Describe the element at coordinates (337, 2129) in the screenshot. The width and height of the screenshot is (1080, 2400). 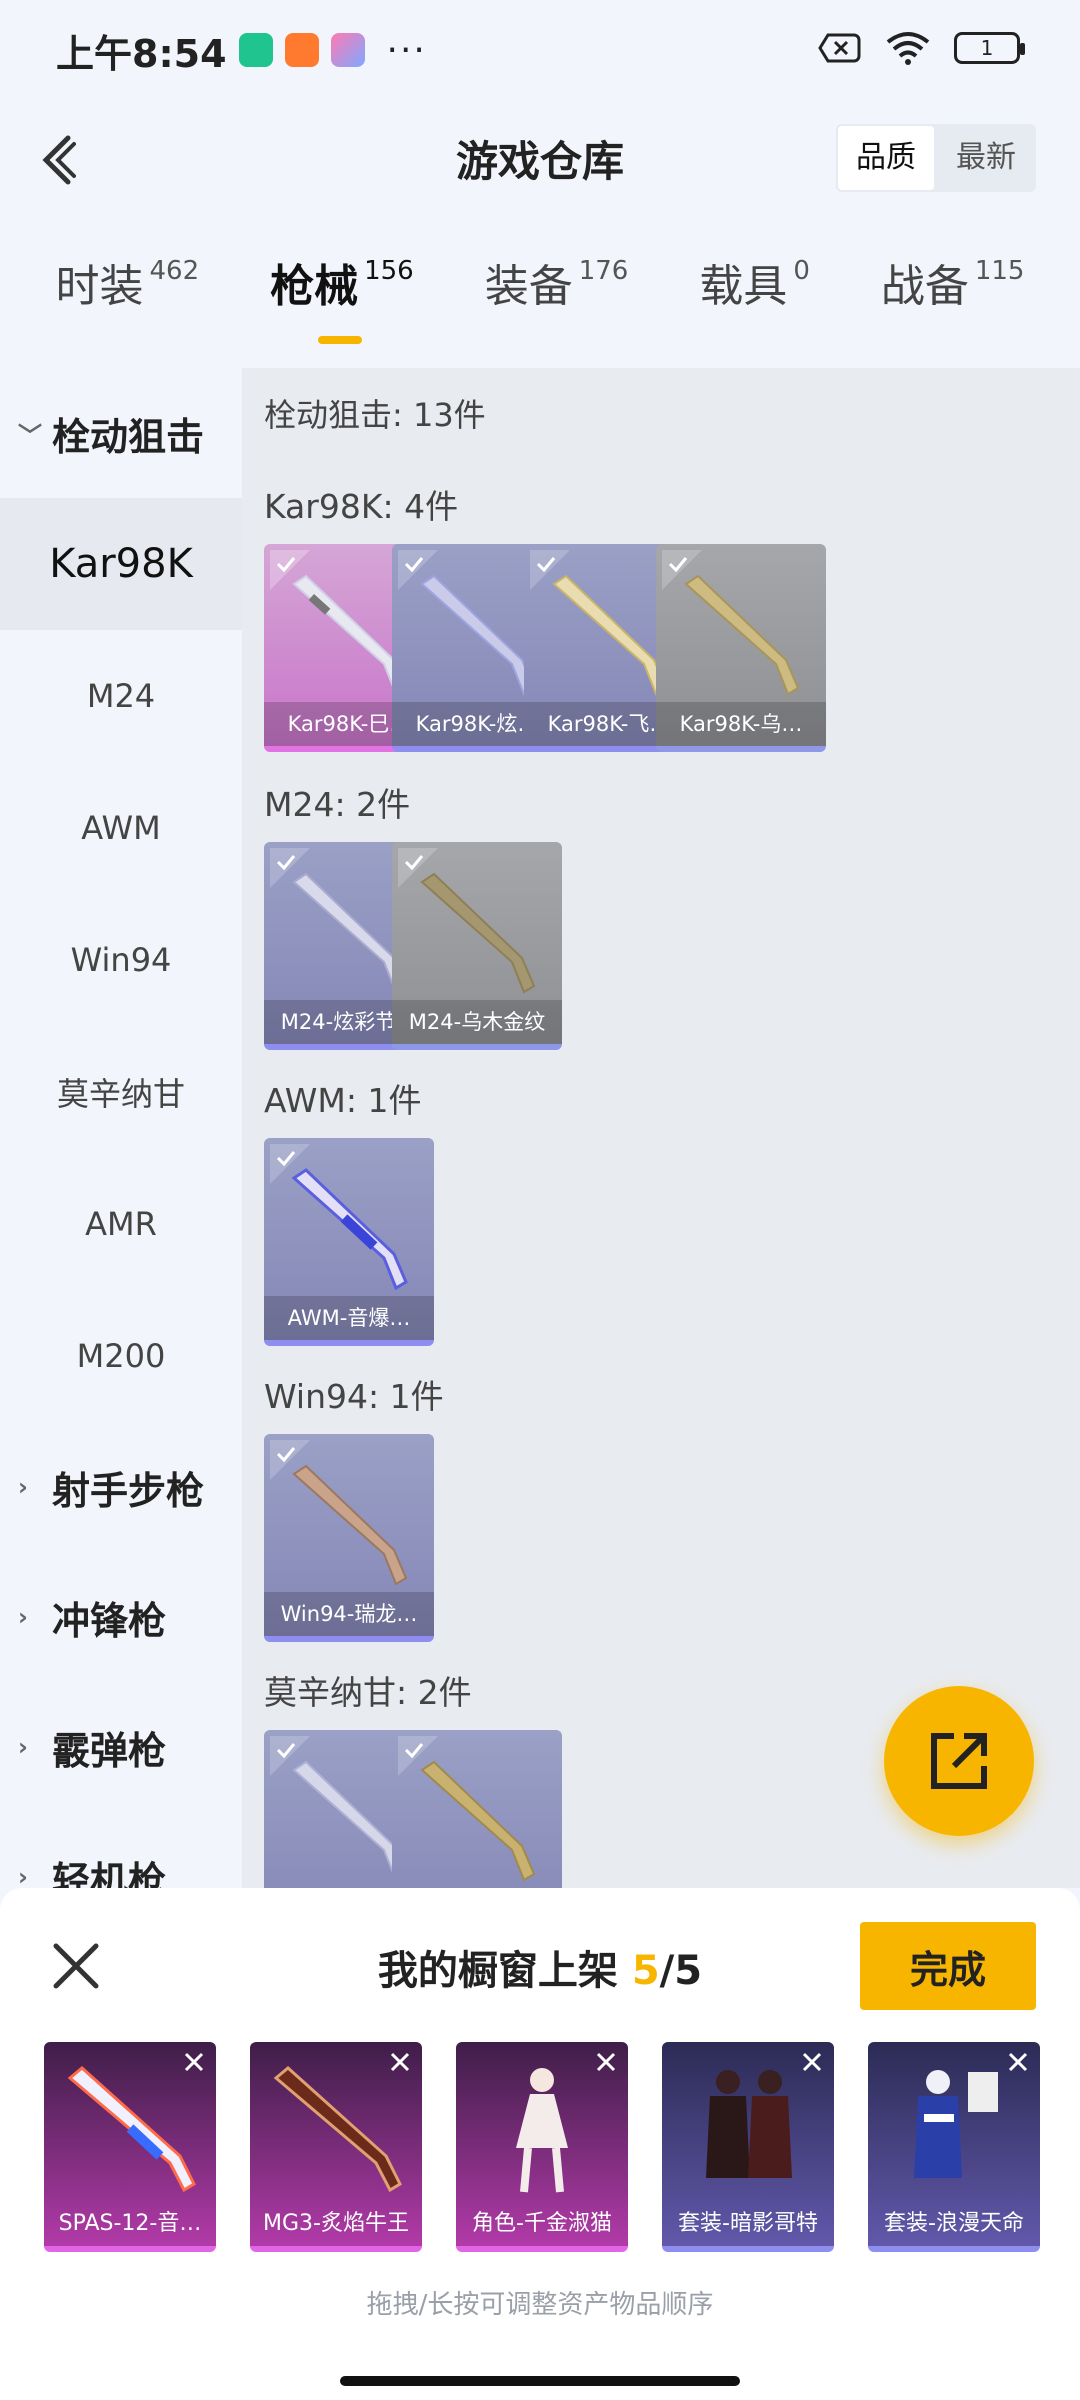
I see `machine-gun-image` at that location.